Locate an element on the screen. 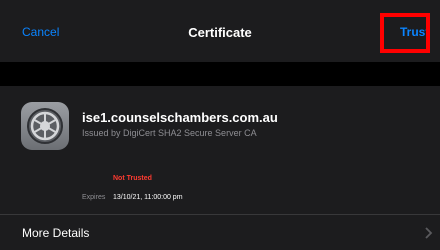 This screenshot has width=440, height=250. trust-highlight-box is located at coordinates (405, 33).